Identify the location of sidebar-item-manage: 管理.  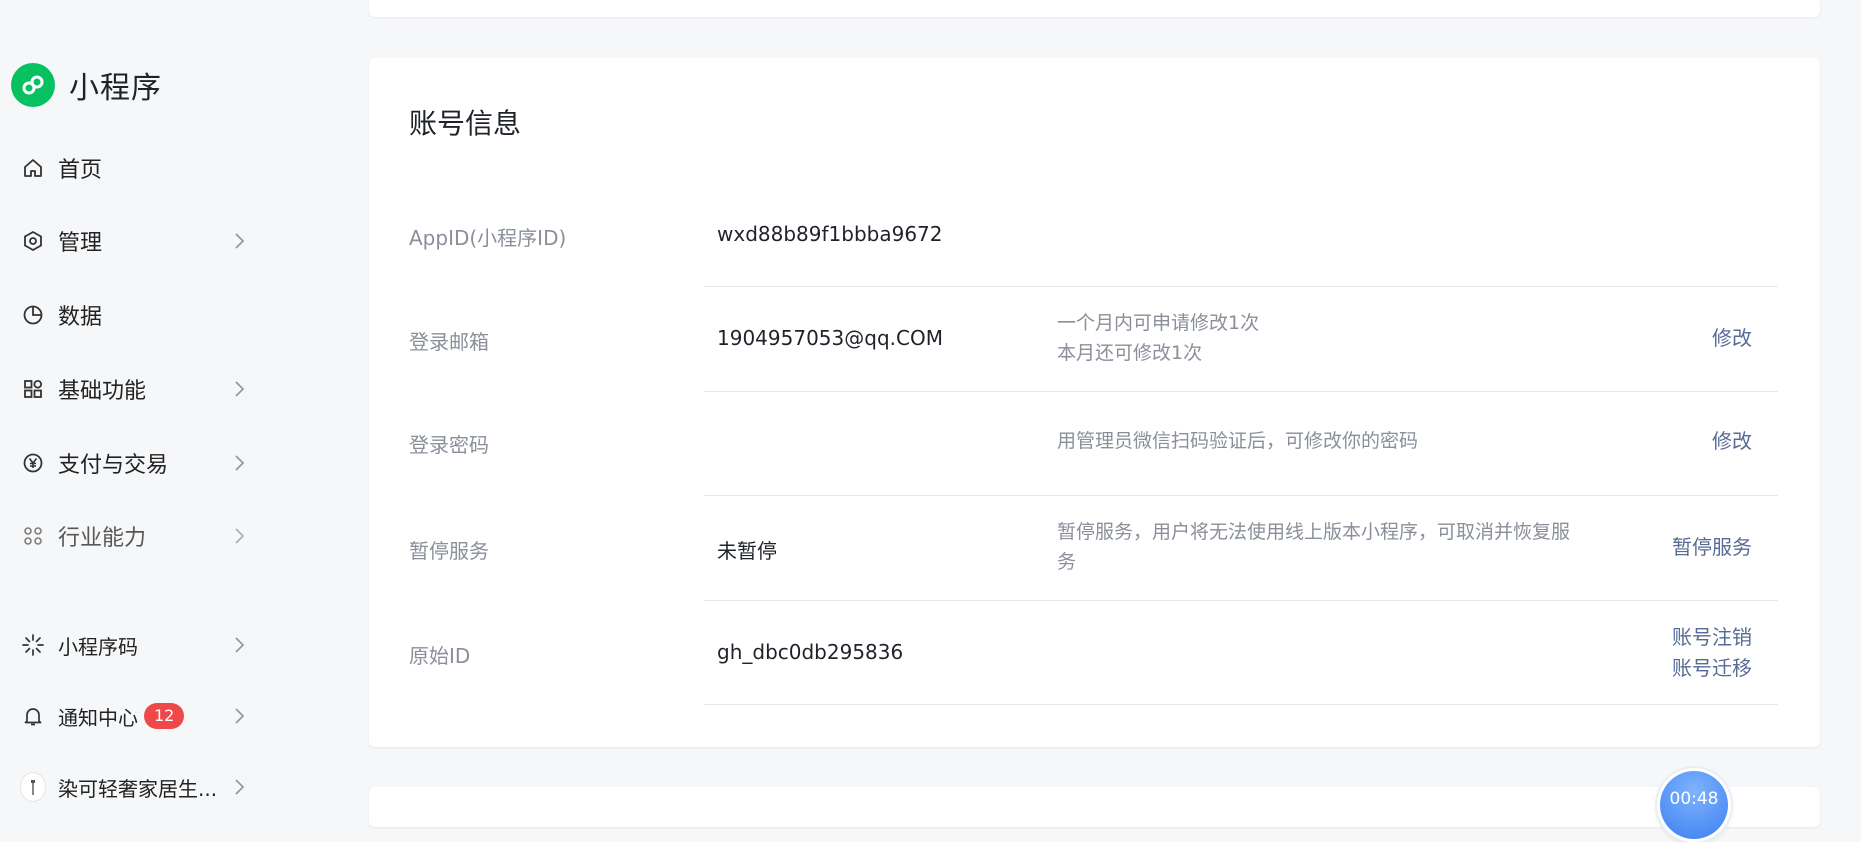
(135, 241).